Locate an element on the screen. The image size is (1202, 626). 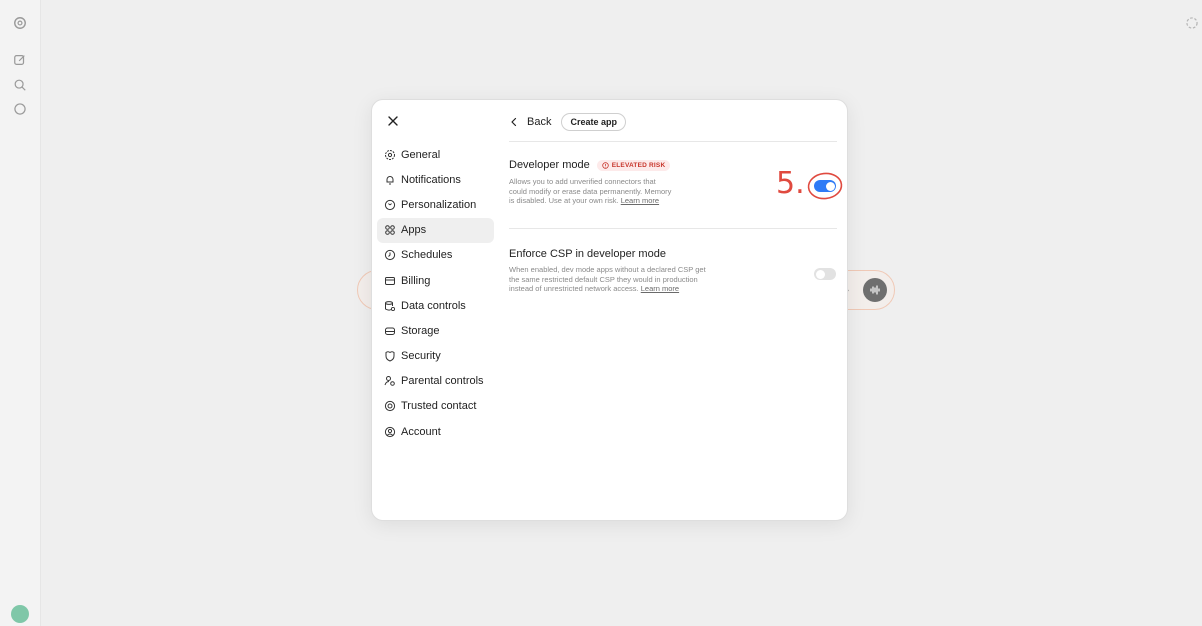
nav-item-billing: Billing is located at coordinates (435, 280).